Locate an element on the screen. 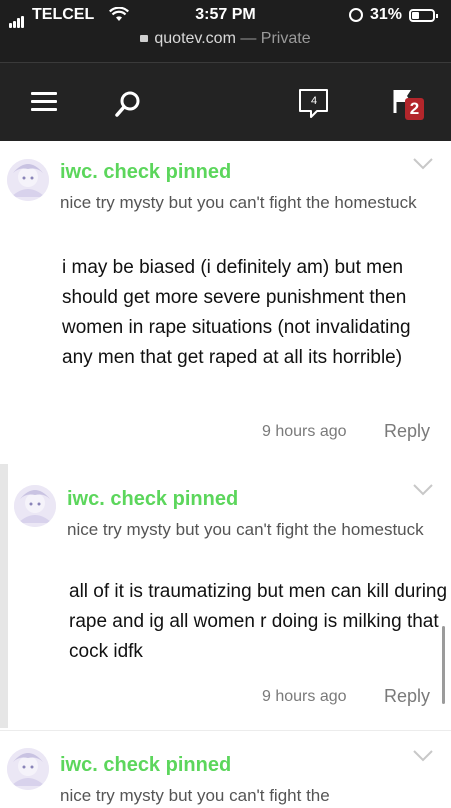  notification-badge: 2 is located at coordinates (414, 109).